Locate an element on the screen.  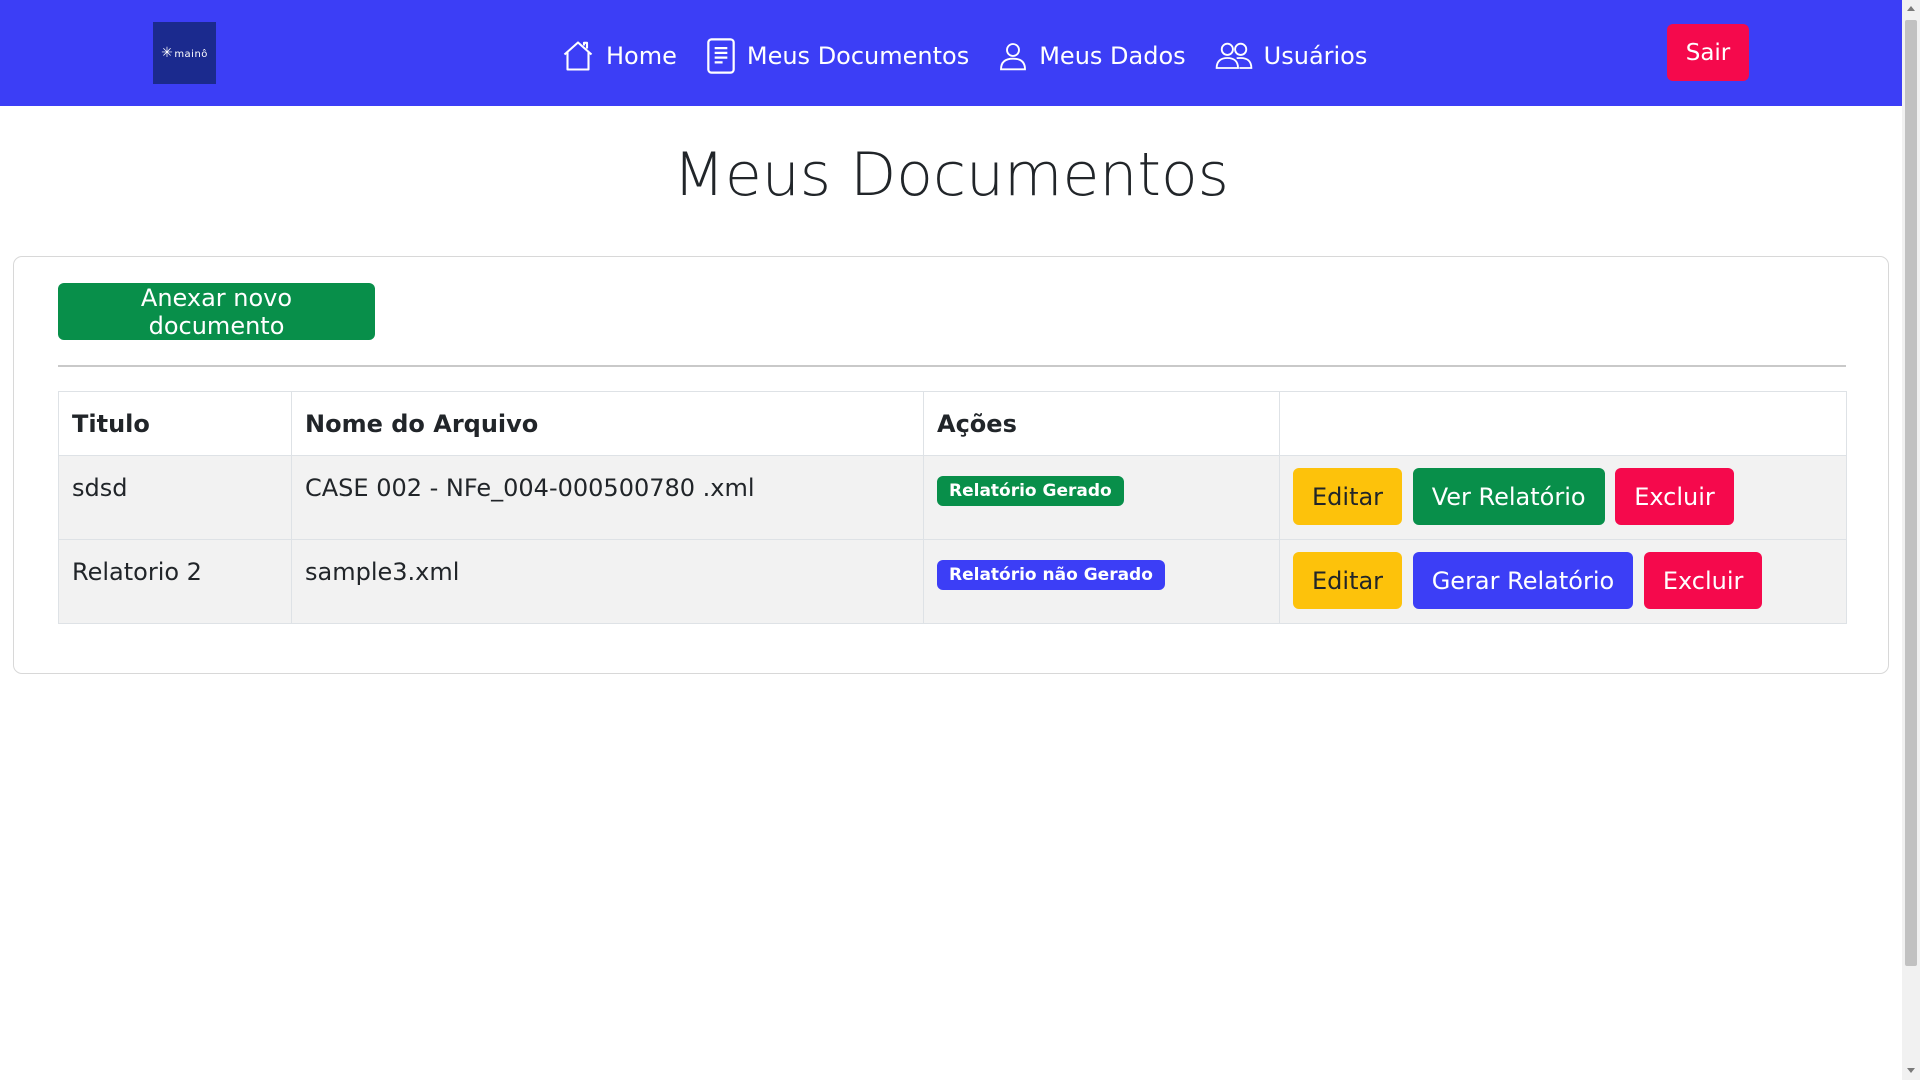
logout-button: Sair is located at coordinates (1708, 52).